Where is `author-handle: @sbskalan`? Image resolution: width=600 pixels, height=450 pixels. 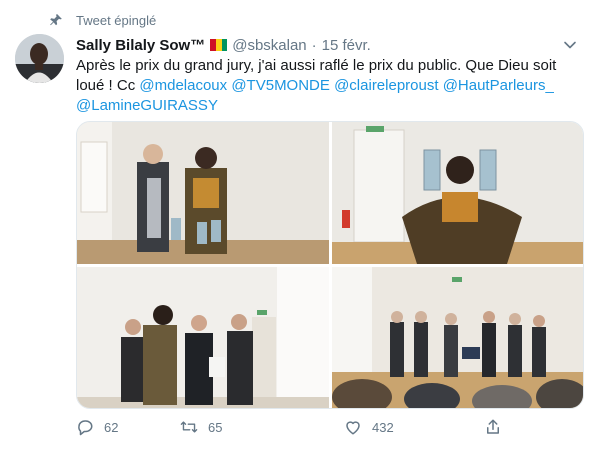 author-handle: @sbskalan is located at coordinates (269, 45).